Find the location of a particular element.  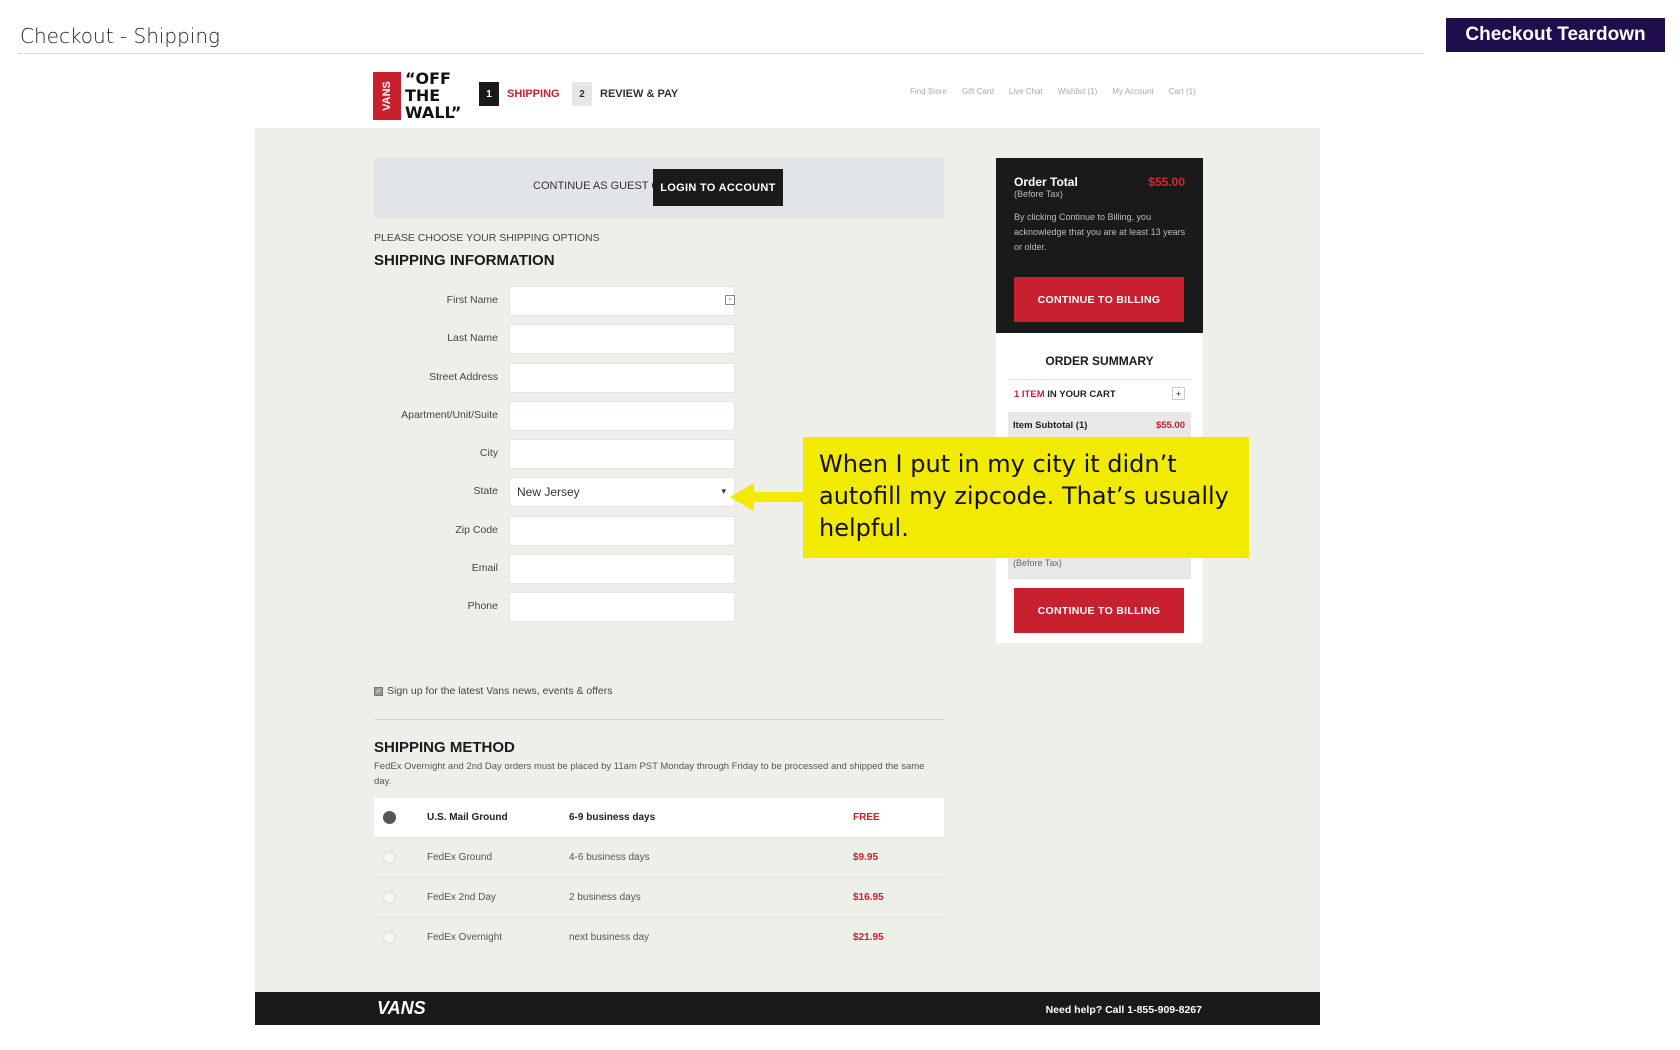

form-row-last-name: Last Name is located at coordinates (554, 339).